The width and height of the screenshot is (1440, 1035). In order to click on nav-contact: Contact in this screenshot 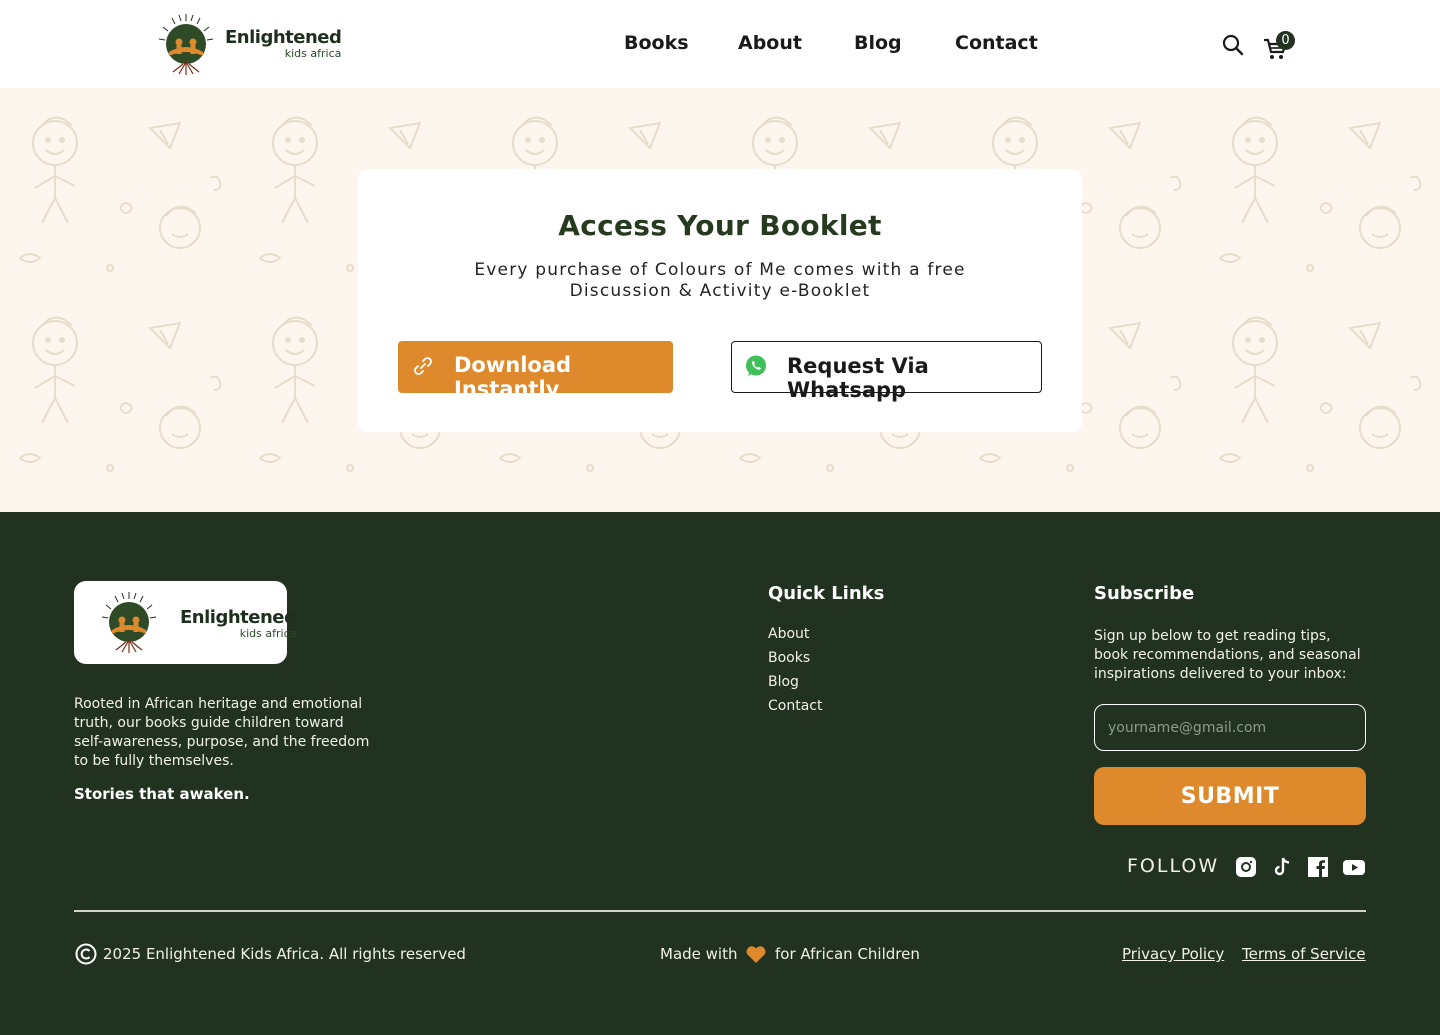, I will do `click(996, 43)`.